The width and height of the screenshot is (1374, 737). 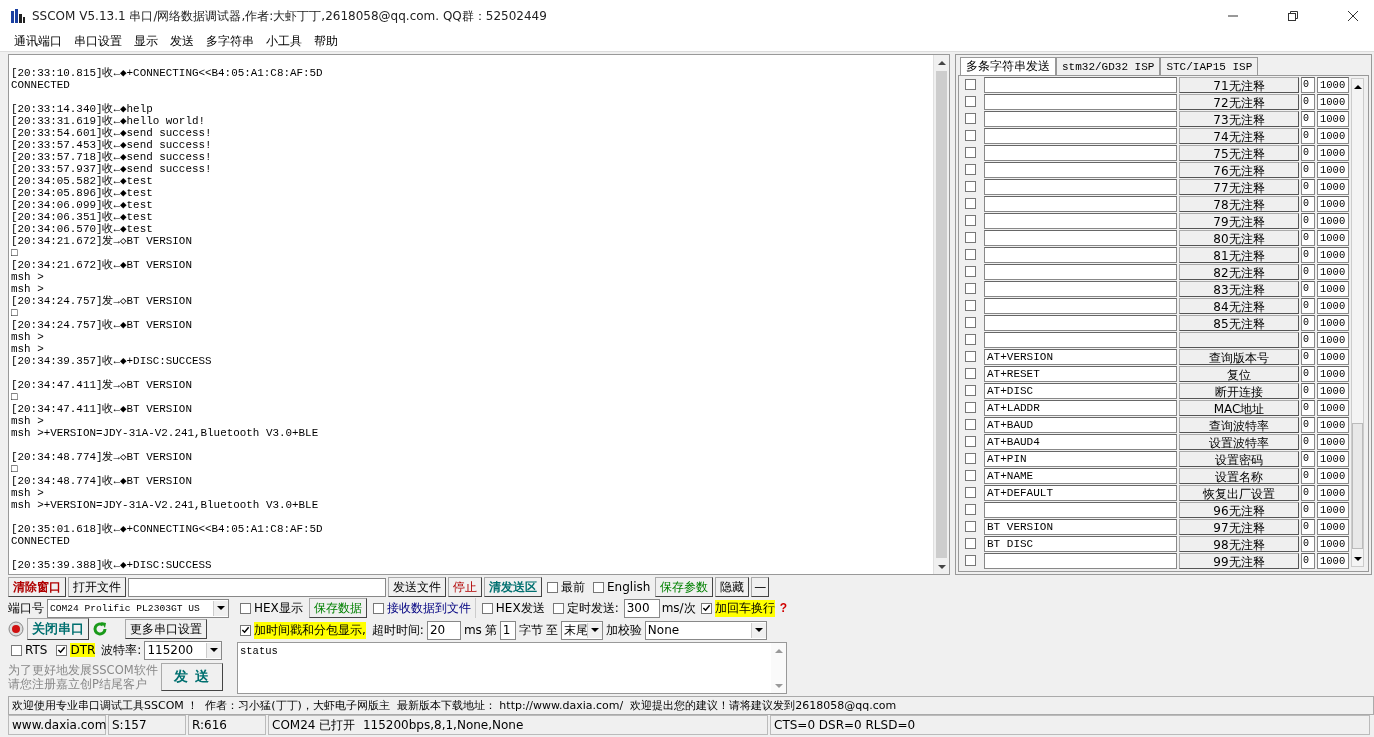 I want to click on open-file-button: 打开文件, so click(x=97, y=587).